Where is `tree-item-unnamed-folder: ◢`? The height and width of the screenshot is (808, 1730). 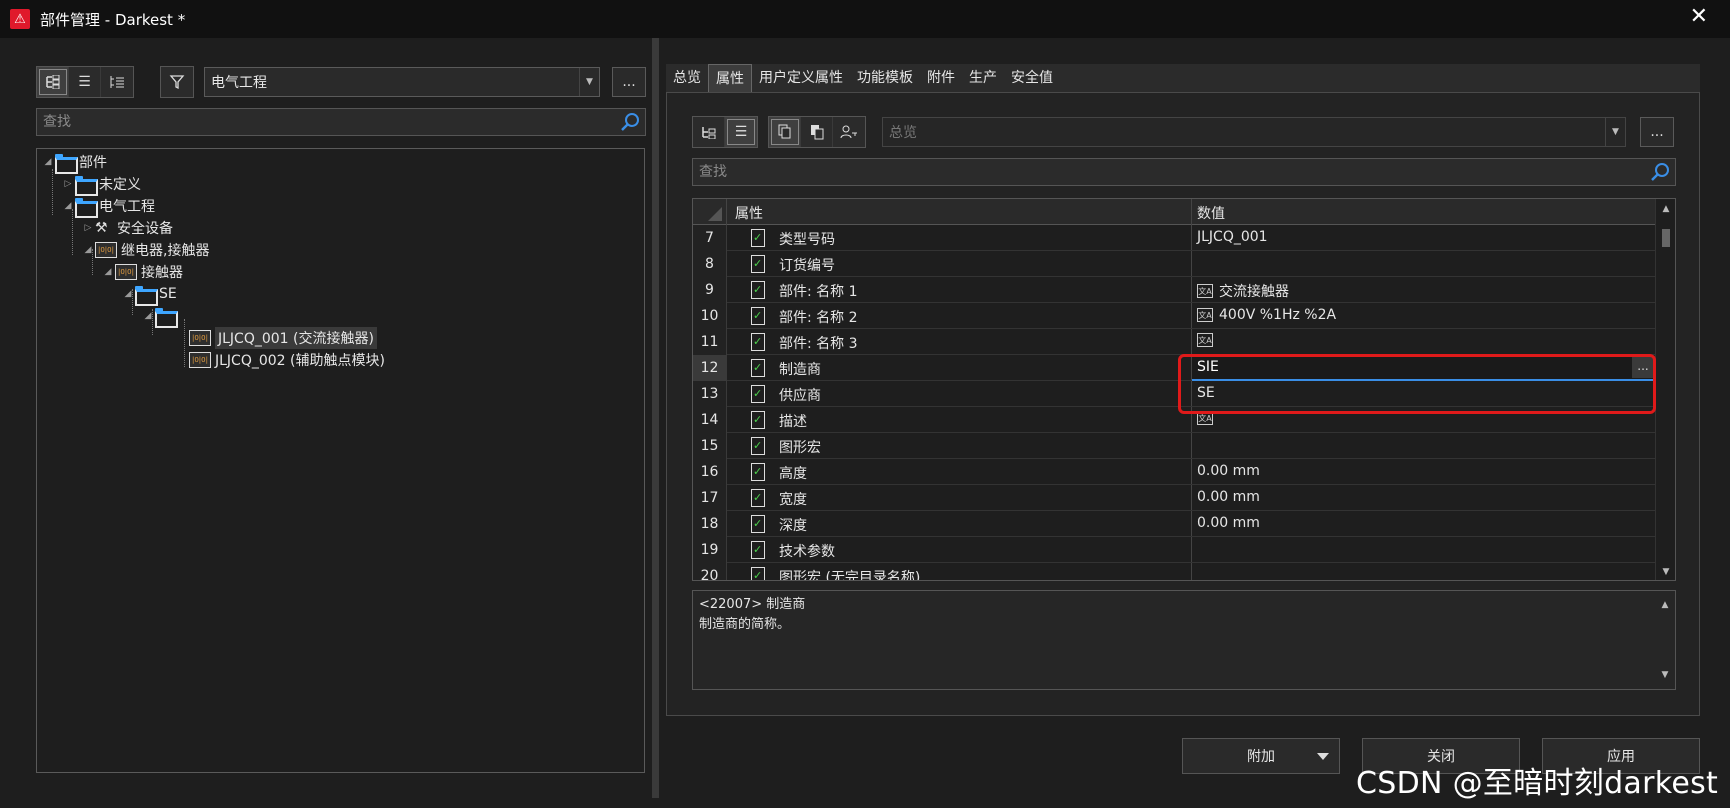 tree-item-unnamed-folder: ◢ is located at coordinates (160, 316).